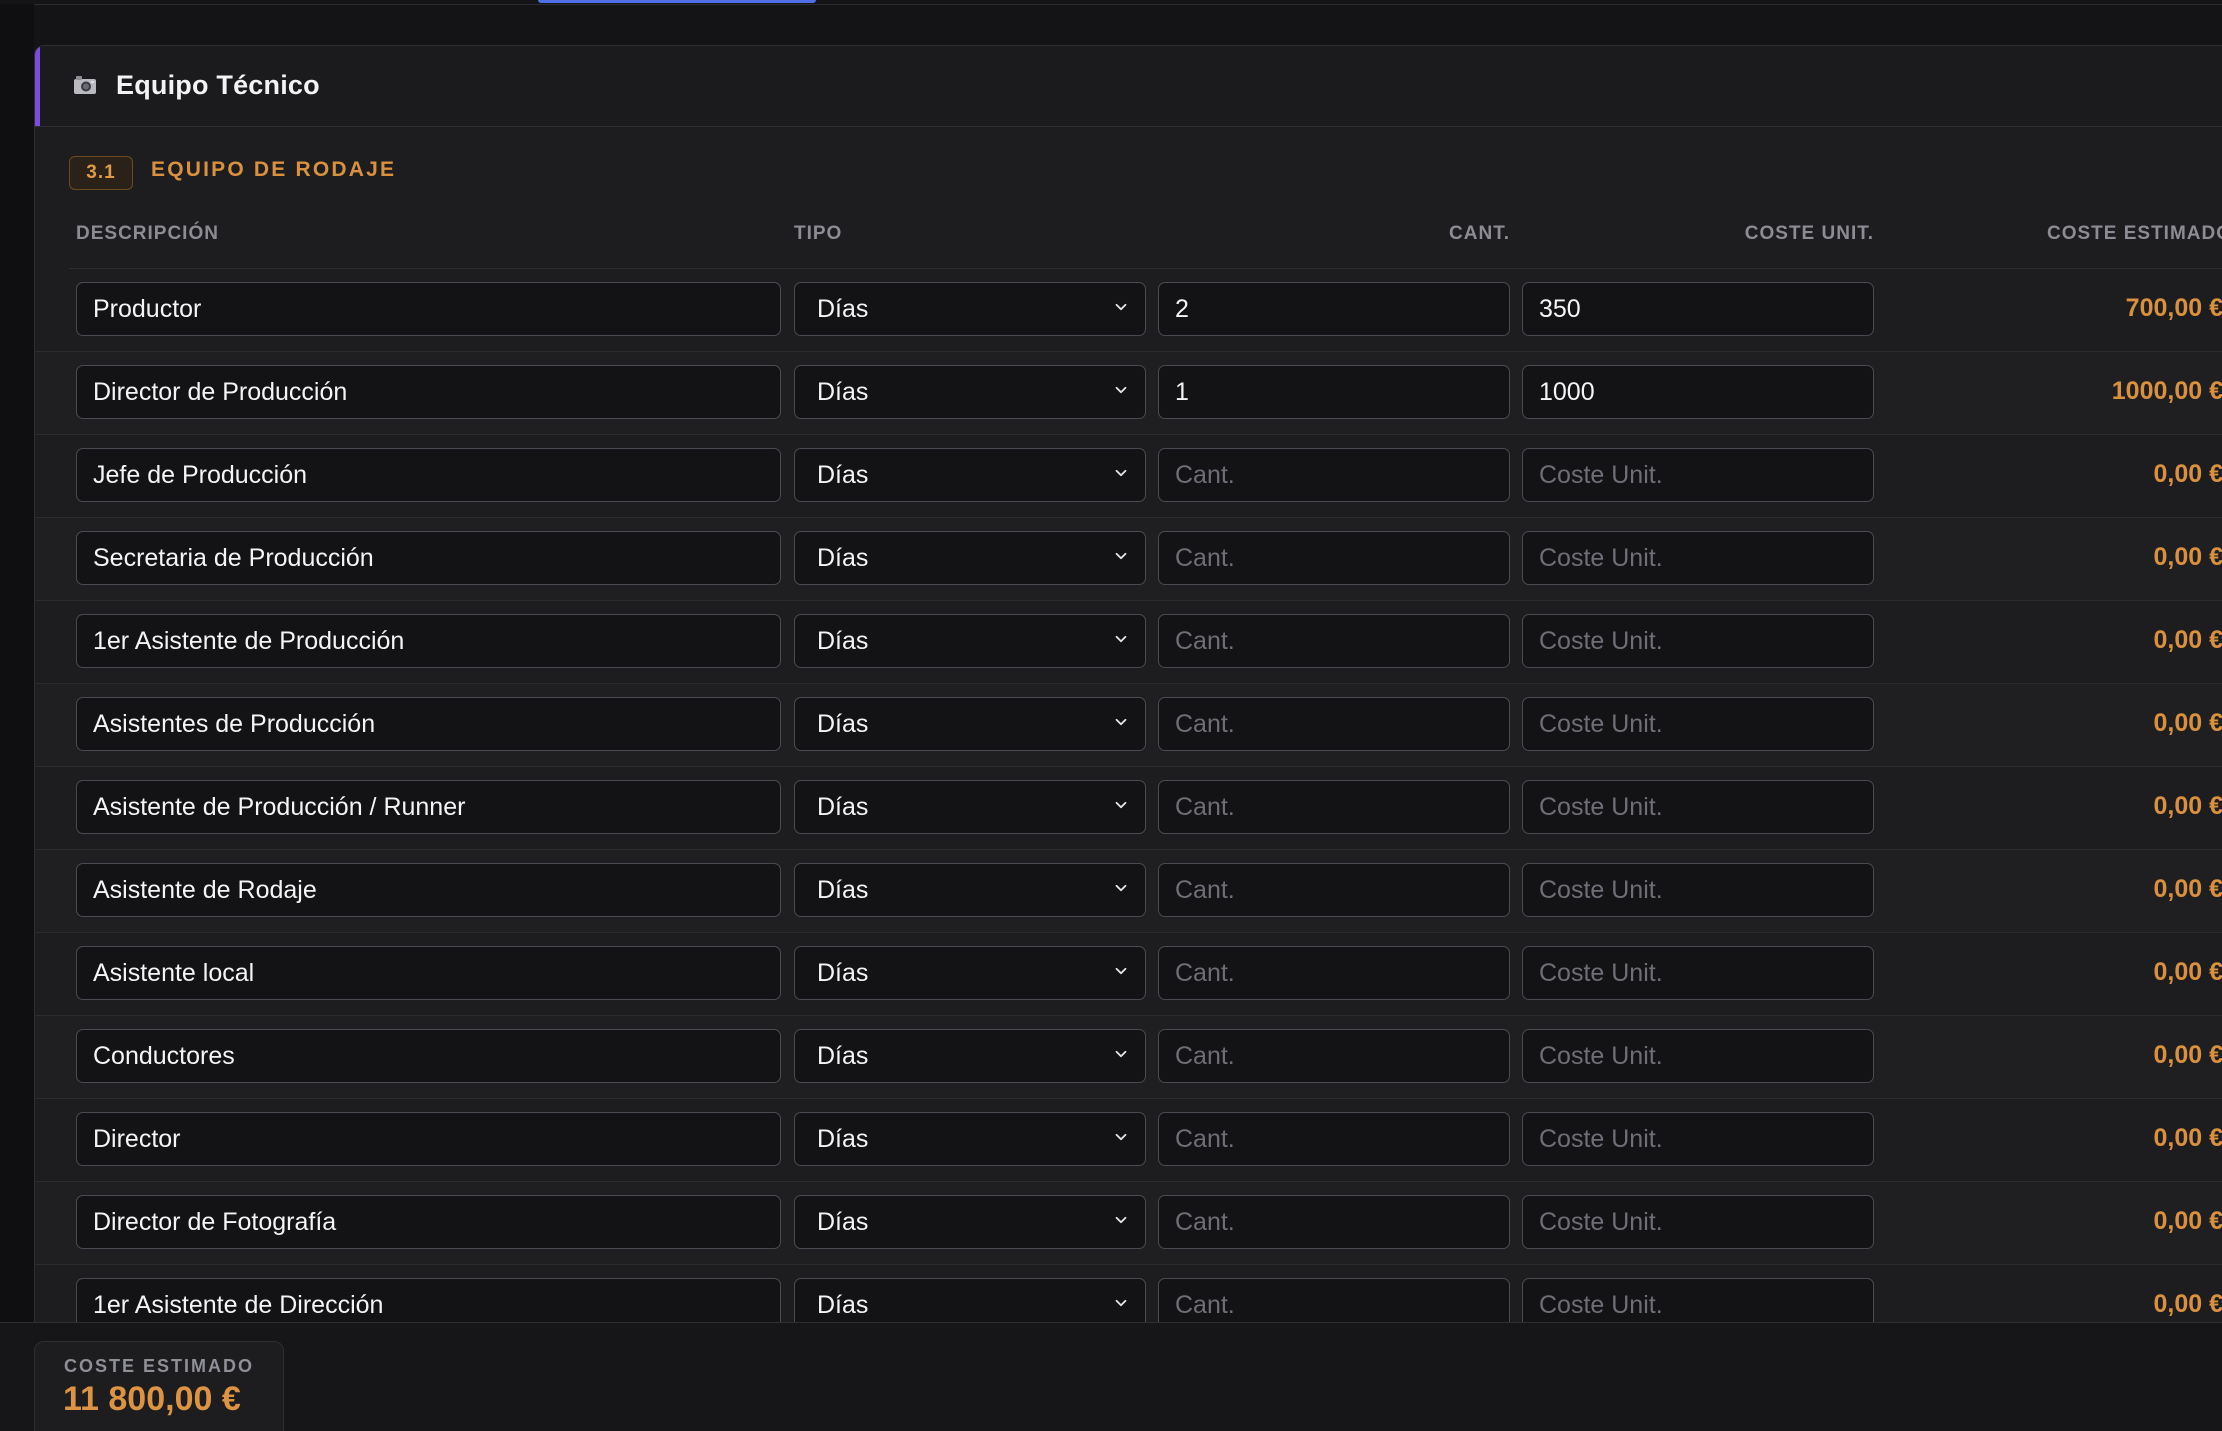 The width and height of the screenshot is (2222, 1431). Describe the element at coordinates (2134, 233) in the screenshot. I see `column-header-estimated-cost: COSTE ESTIMADO` at that location.